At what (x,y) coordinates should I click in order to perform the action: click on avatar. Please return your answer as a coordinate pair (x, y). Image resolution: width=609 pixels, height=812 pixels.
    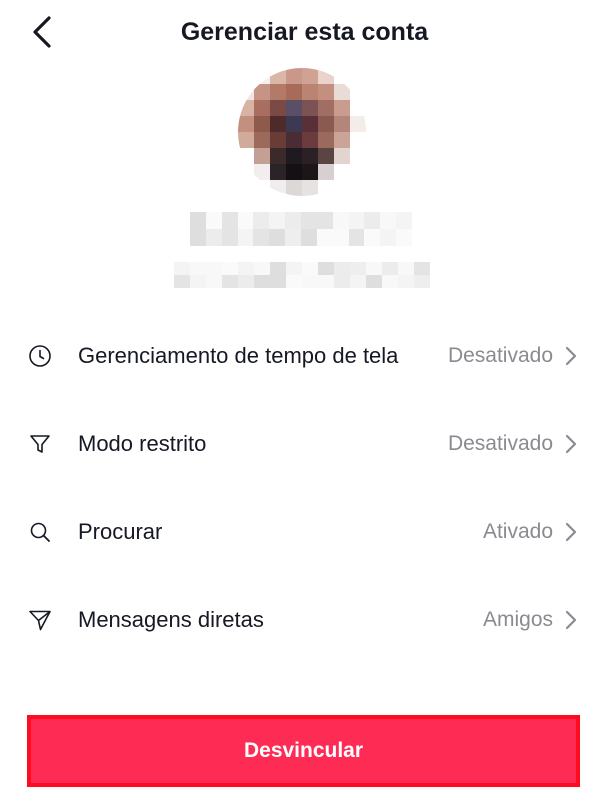
    Looking at the image, I should click on (302, 132).